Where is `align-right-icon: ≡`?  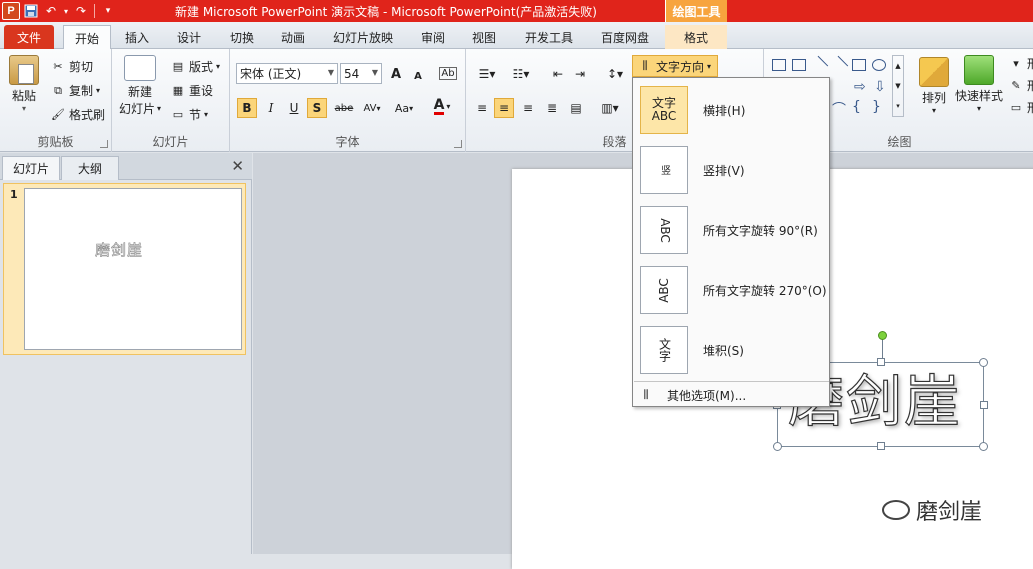
align-right-icon: ≡ is located at coordinates (528, 108).